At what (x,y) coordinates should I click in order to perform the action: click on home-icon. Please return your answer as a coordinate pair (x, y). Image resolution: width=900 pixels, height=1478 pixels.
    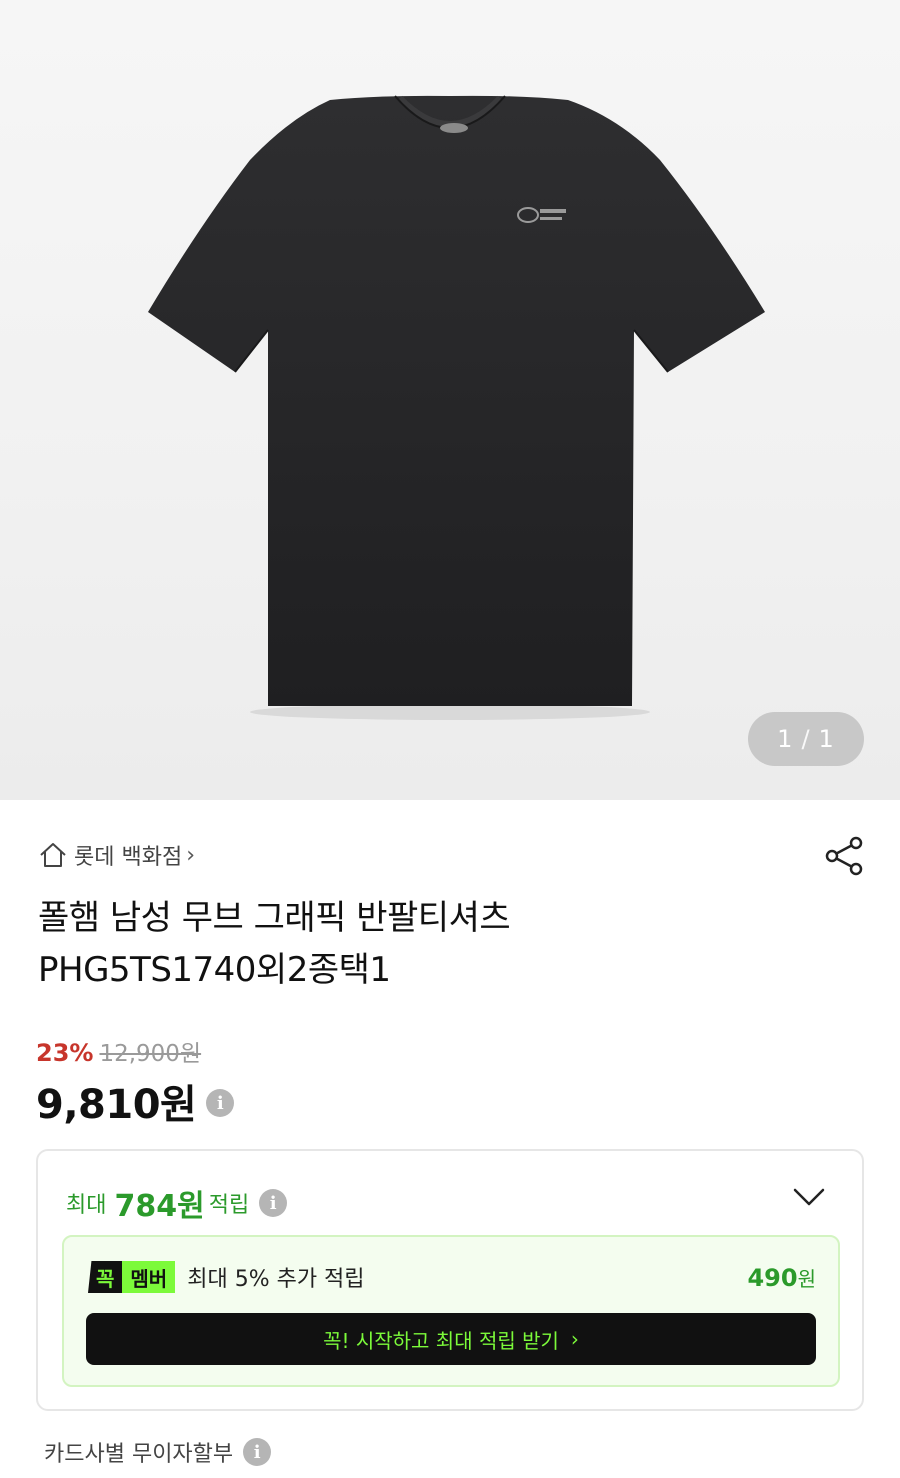
    Looking at the image, I should click on (53, 855).